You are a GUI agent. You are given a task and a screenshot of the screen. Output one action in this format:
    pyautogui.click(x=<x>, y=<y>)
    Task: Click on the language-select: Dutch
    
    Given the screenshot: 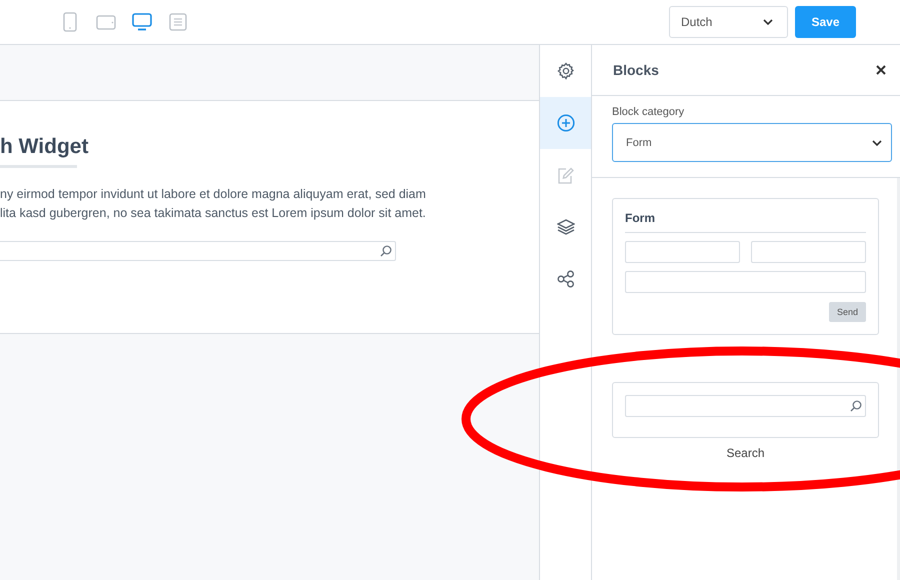 What is the action you would take?
    pyautogui.click(x=728, y=22)
    